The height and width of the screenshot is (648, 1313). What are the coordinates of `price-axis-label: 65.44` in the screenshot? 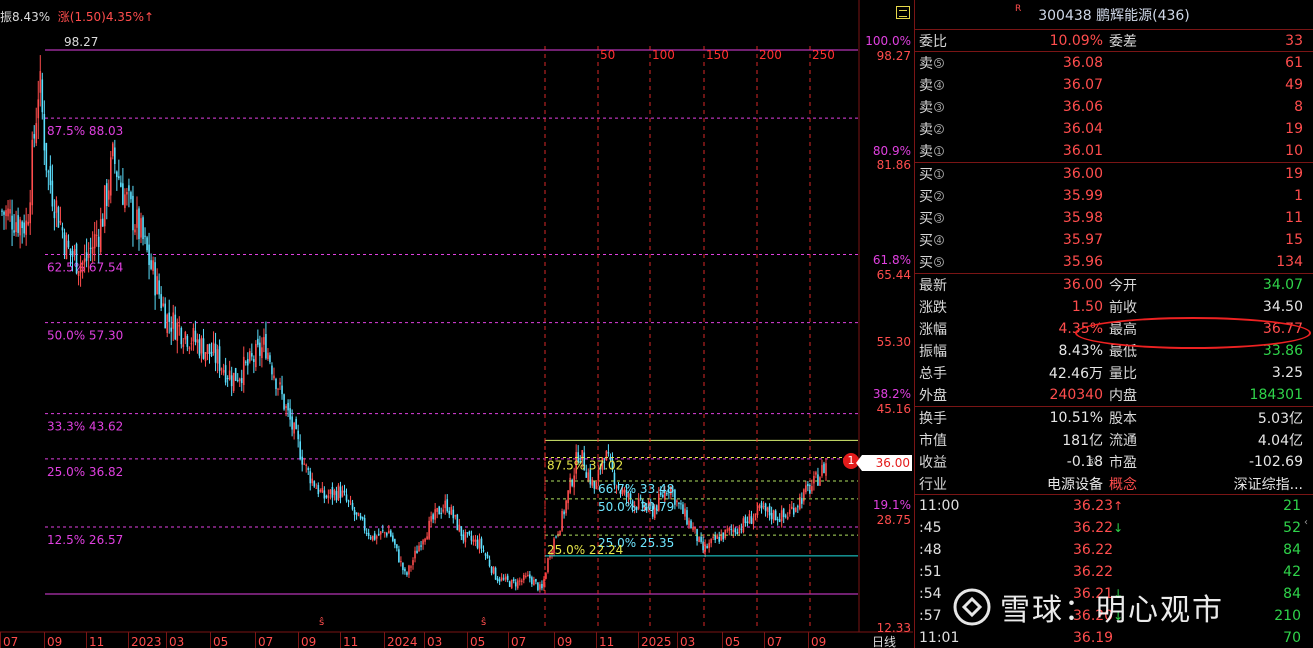 It's located at (894, 275).